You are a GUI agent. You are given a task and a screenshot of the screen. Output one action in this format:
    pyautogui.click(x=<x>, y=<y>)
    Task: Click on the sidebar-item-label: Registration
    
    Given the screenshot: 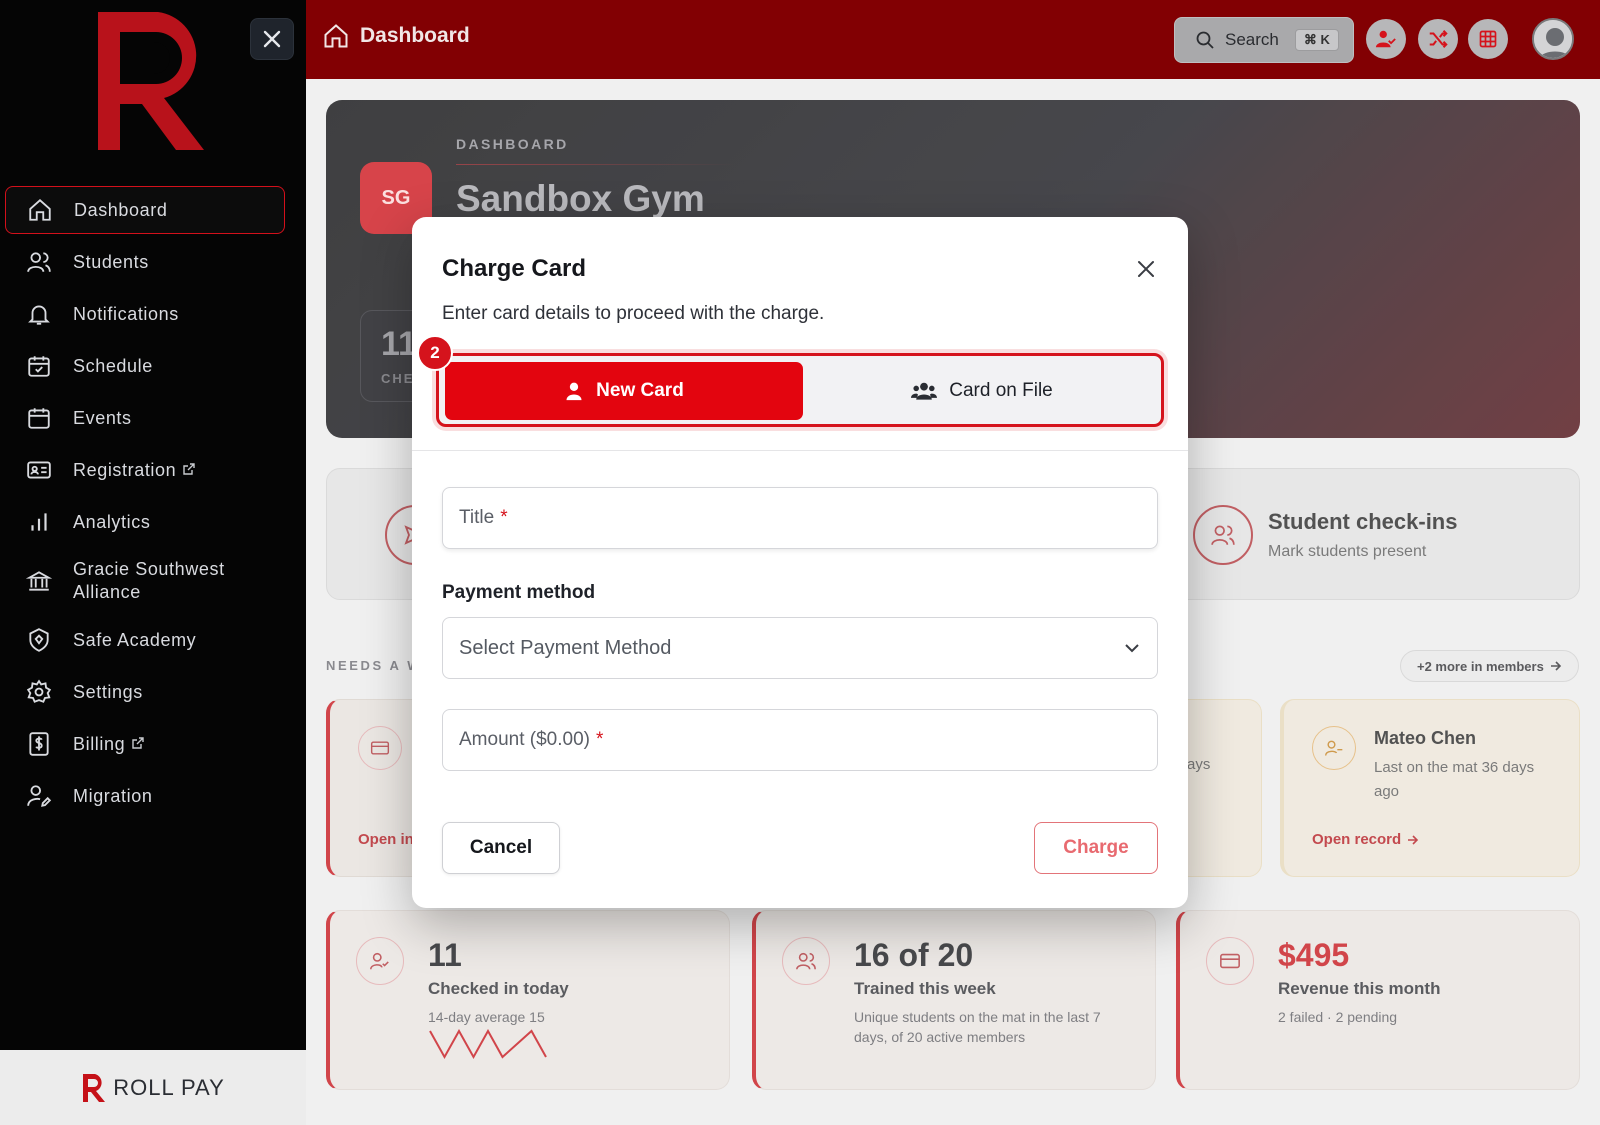 What is the action you would take?
    pyautogui.click(x=125, y=469)
    